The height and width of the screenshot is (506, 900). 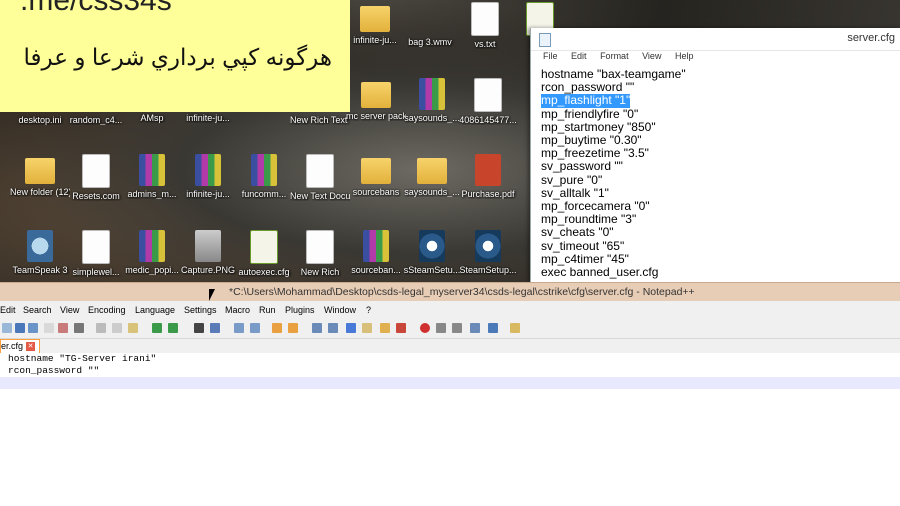 What do you see at coordinates (488, 246) in the screenshot?
I see `steam-icon` at bounding box center [488, 246].